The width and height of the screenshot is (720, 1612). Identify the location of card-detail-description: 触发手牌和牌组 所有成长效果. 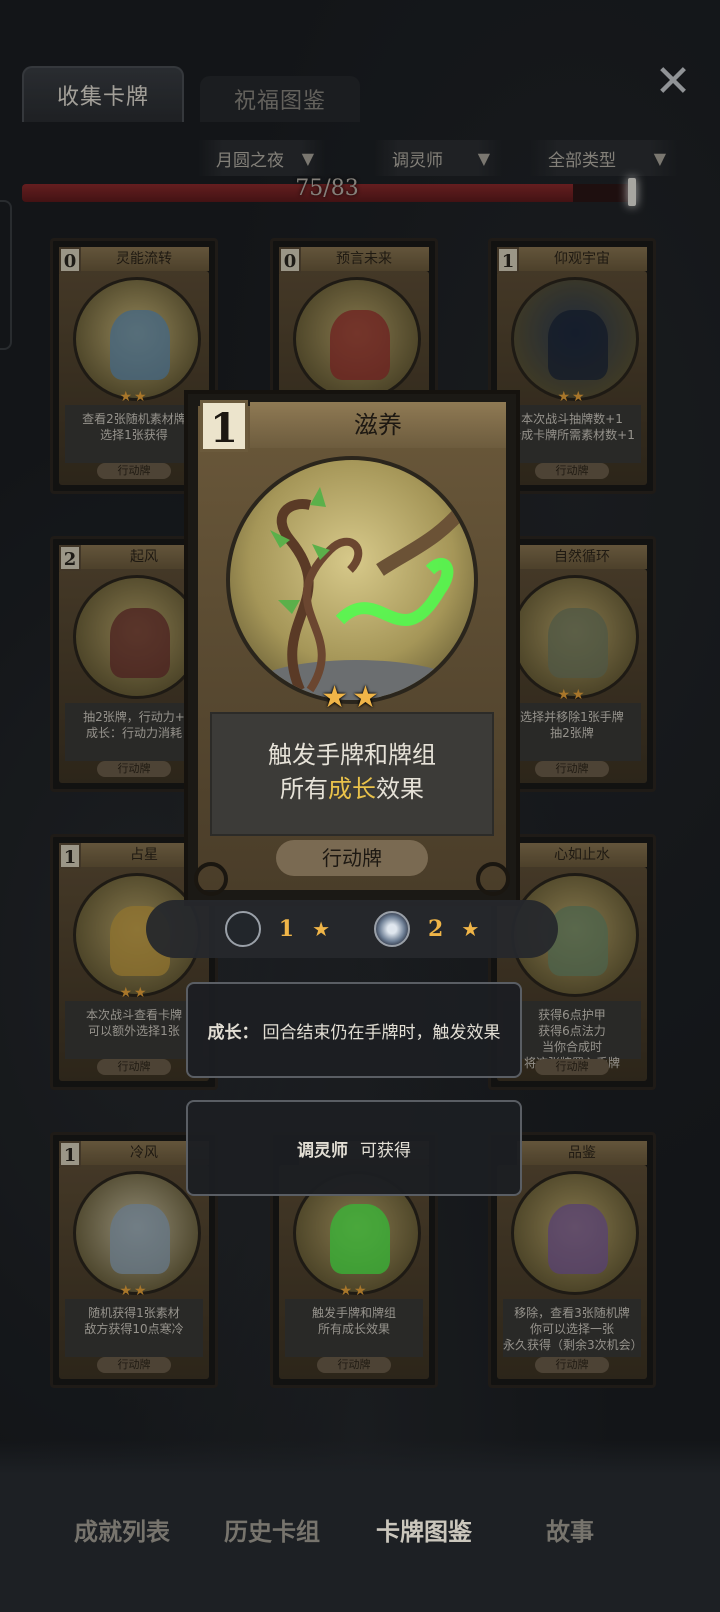
(352, 774).